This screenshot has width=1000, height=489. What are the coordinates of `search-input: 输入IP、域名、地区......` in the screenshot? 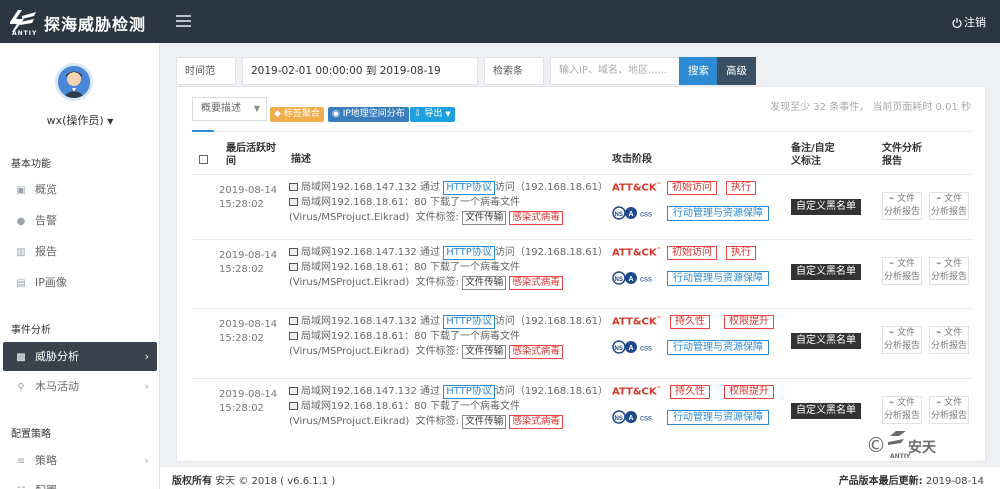 It's located at (615, 71).